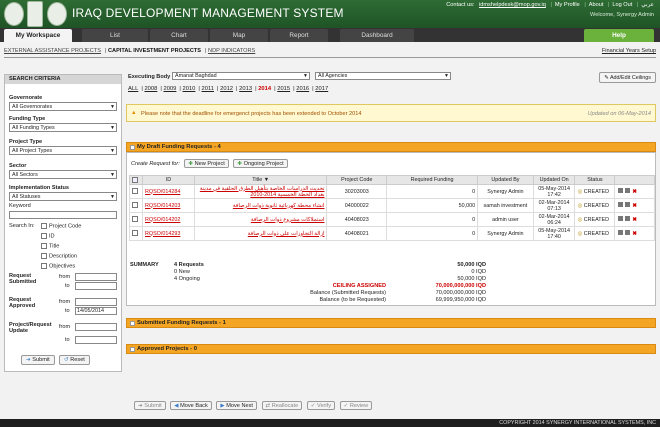  Describe the element at coordinates (299, 35) in the screenshot. I see `tab-report: Report` at that location.